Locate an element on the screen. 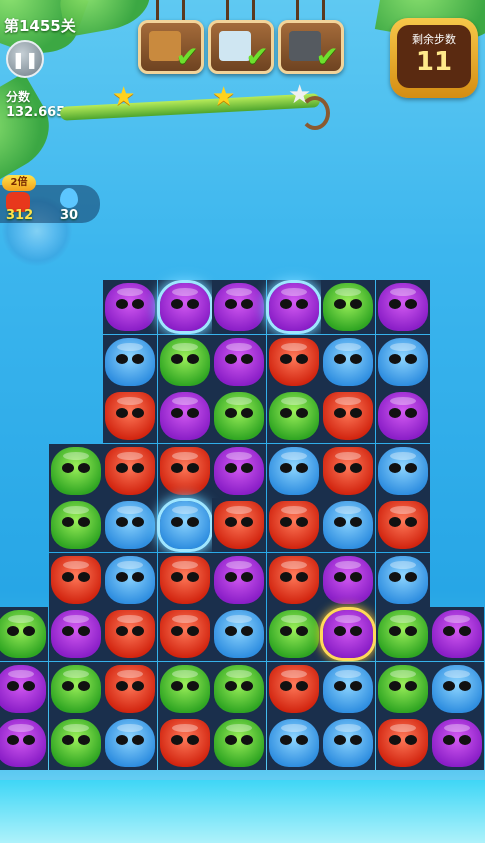 Image resolution: width=485 pixels, height=843 pixels. check-icon: ✔ is located at coordinates (187, 56).